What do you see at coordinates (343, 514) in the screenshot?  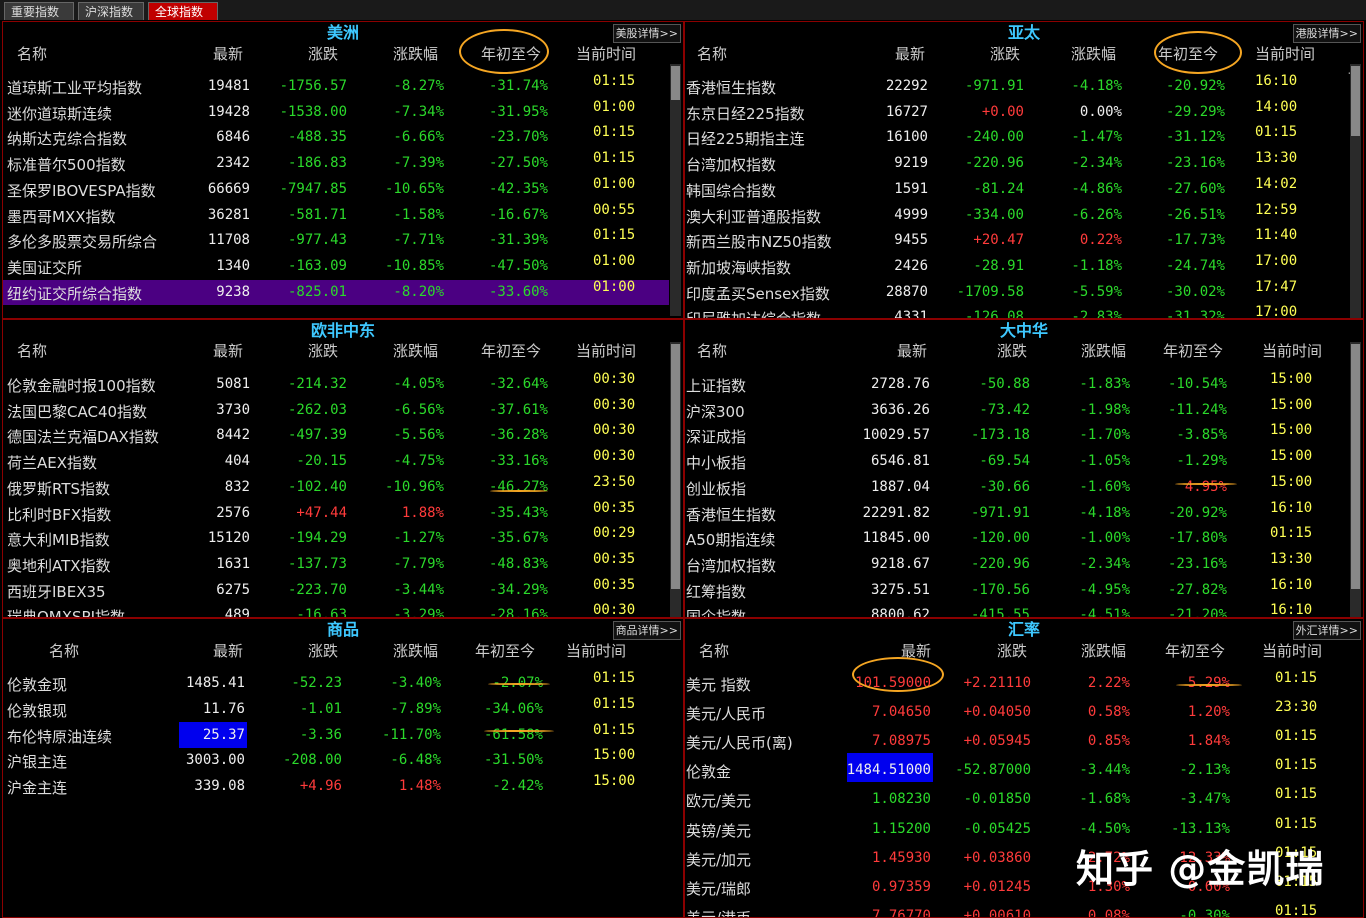 I see `table-row: 比利时BFX指数 2576 +47.44 1.88% -35.43% 00:35` at bounding box center [343, 514].